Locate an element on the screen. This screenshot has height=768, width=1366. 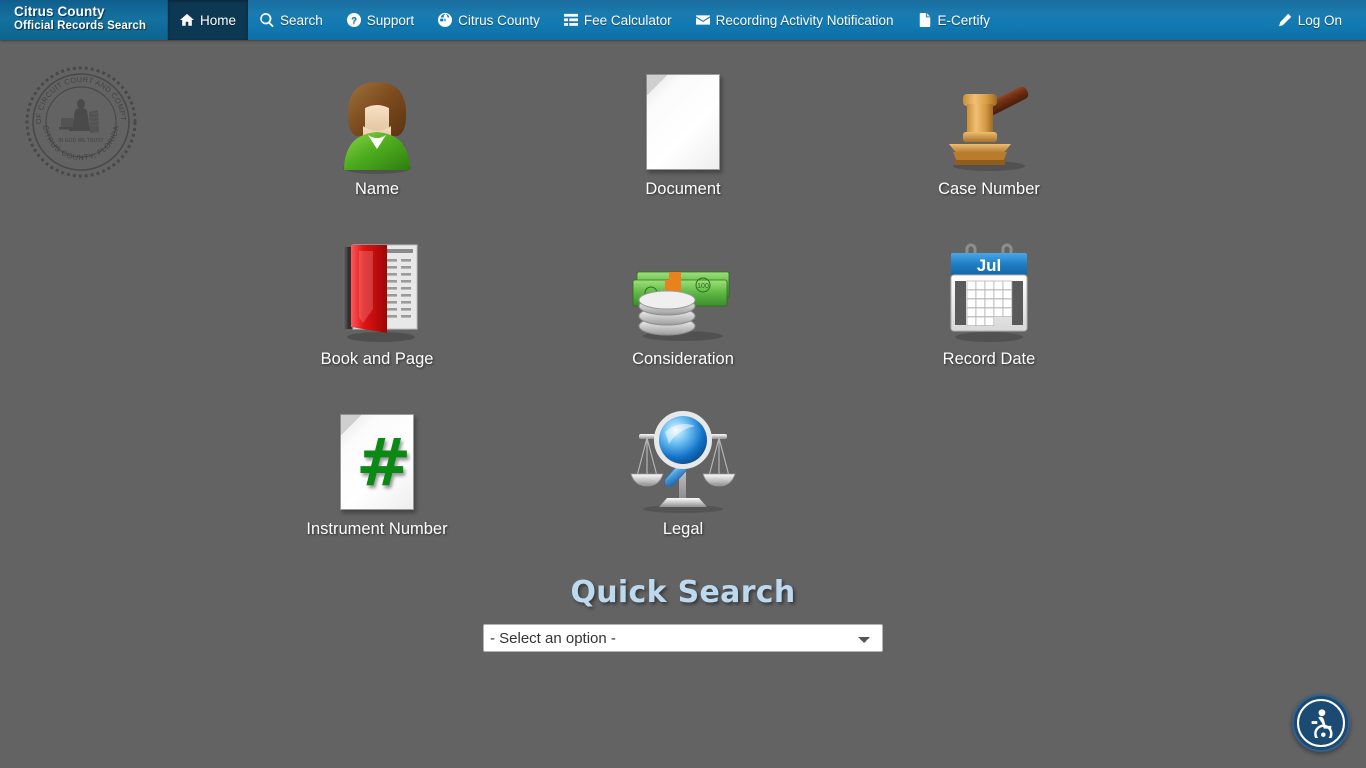
svg-text: 100 is located at coordinates (703, 286).